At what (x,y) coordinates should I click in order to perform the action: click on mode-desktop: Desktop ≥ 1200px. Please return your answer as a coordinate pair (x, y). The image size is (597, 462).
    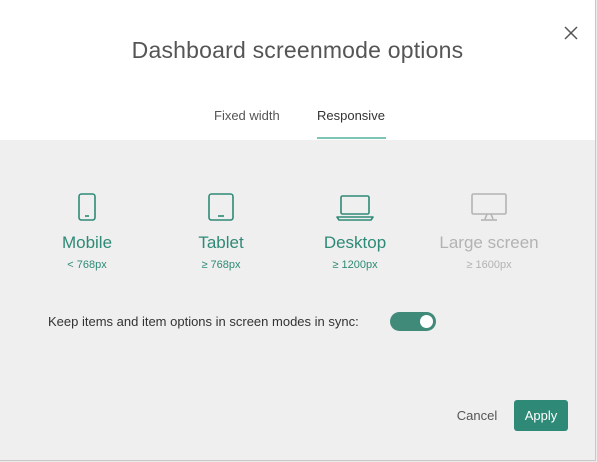
    Looking at the image, I should click on (355, 232).